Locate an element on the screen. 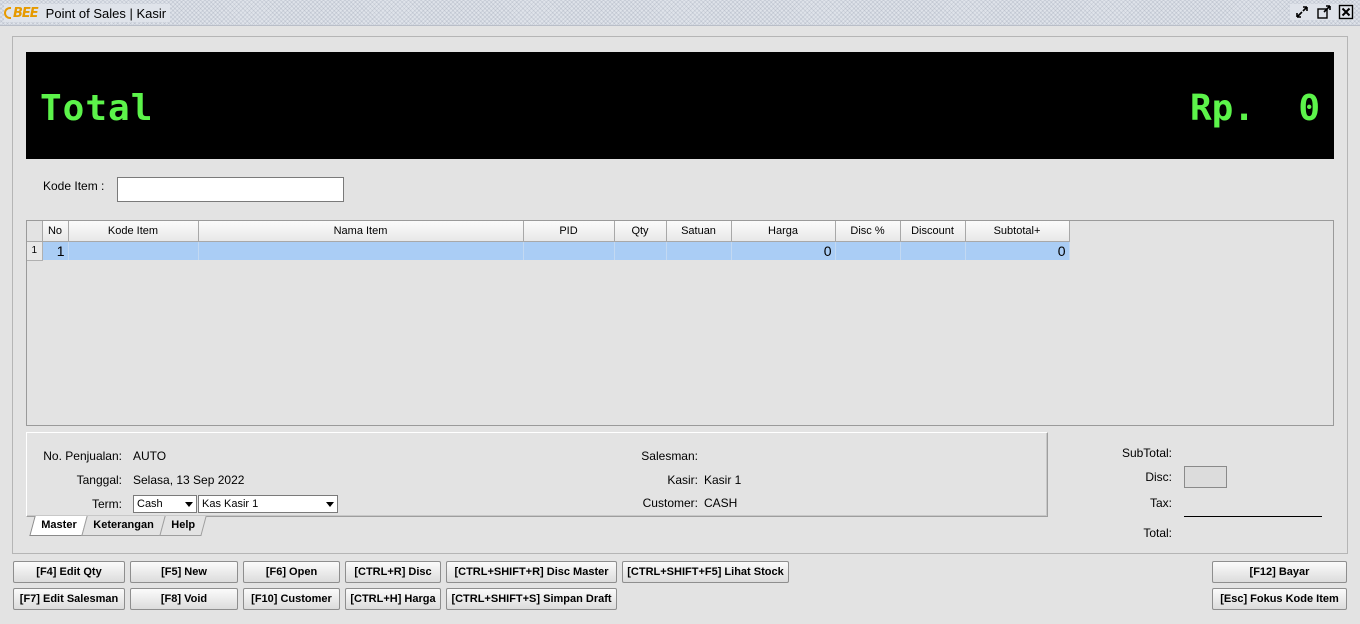 Image resolution: width=1360 pixels, height=624 pixels. column-header-satuan: Satuan is located at coordinates (698, 231).